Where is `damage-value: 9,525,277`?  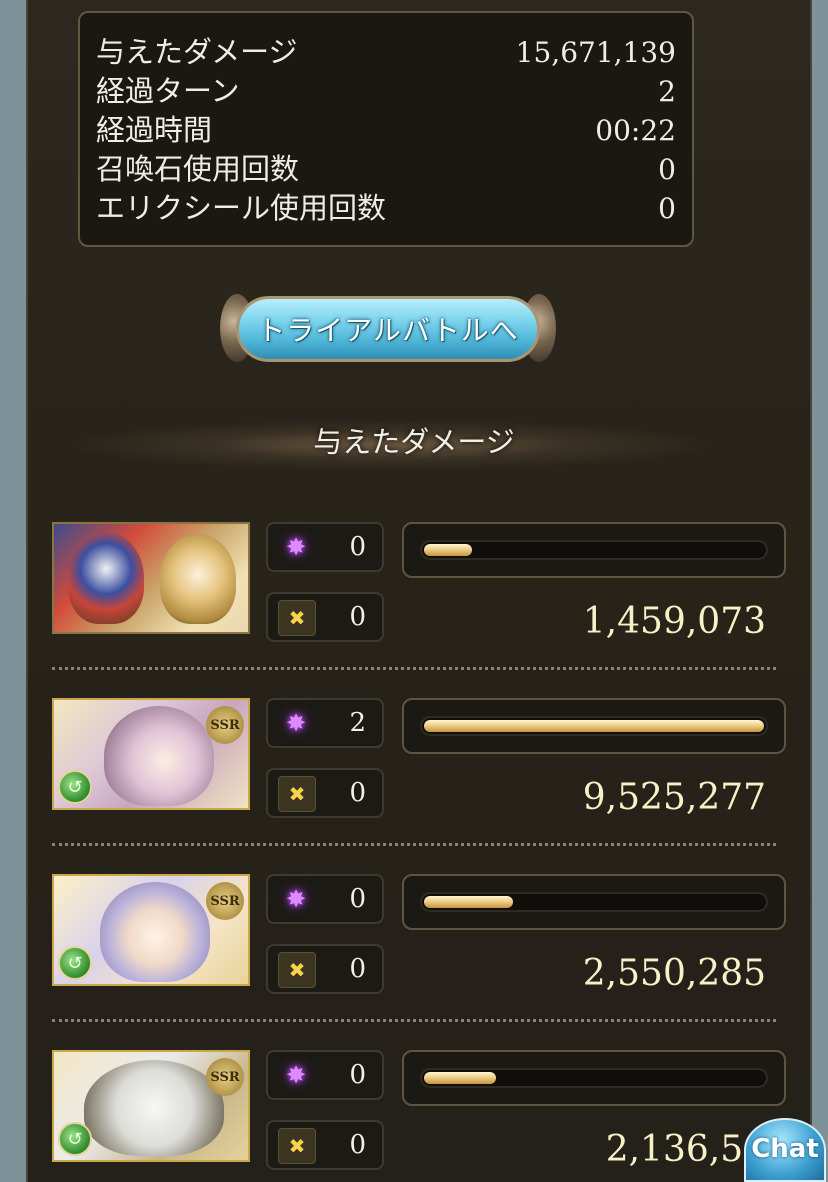
damage-value: 9,525,277 is located at coordinates (674, 797).